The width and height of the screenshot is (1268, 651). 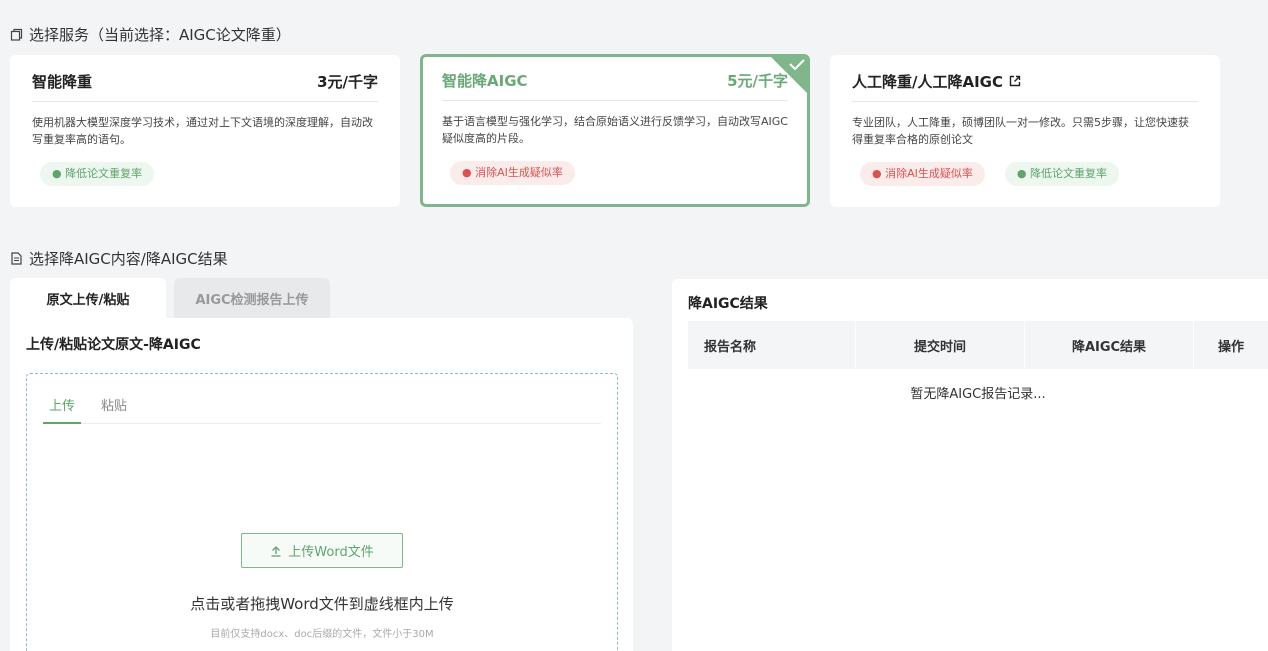 What do you see at coordinates (1230, 347) in the screenshot?
I see `column-actions: 操作` at bounding box center [1230, 347].